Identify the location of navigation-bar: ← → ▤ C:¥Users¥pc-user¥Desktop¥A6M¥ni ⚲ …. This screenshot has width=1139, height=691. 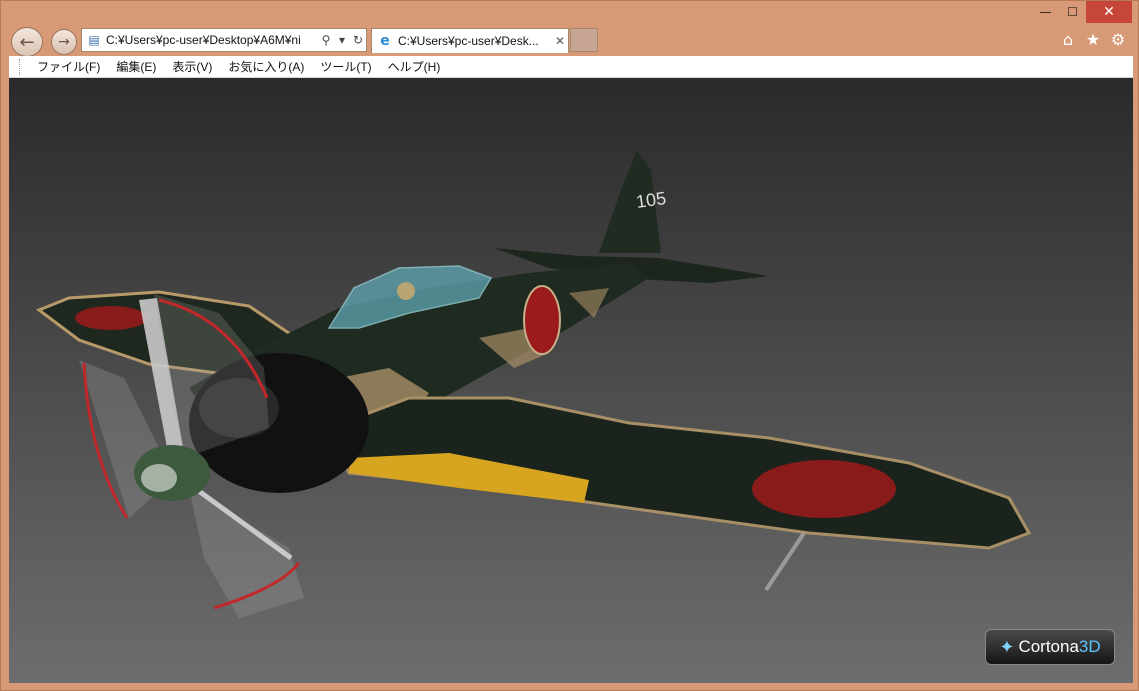
(569, 41).